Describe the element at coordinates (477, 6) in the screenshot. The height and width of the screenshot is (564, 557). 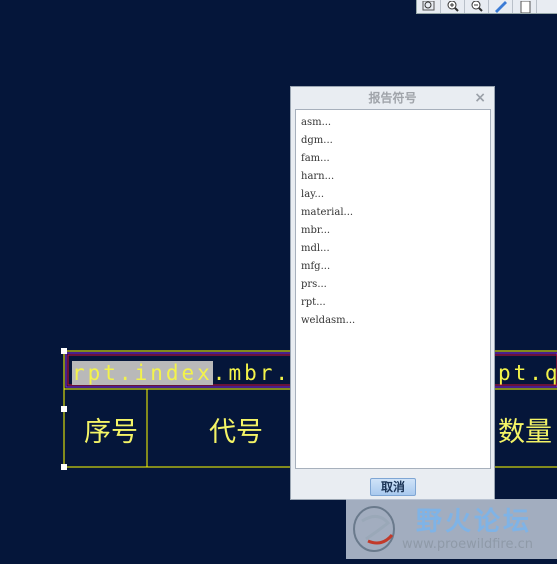
I see `zoom-out-icon` at that location.